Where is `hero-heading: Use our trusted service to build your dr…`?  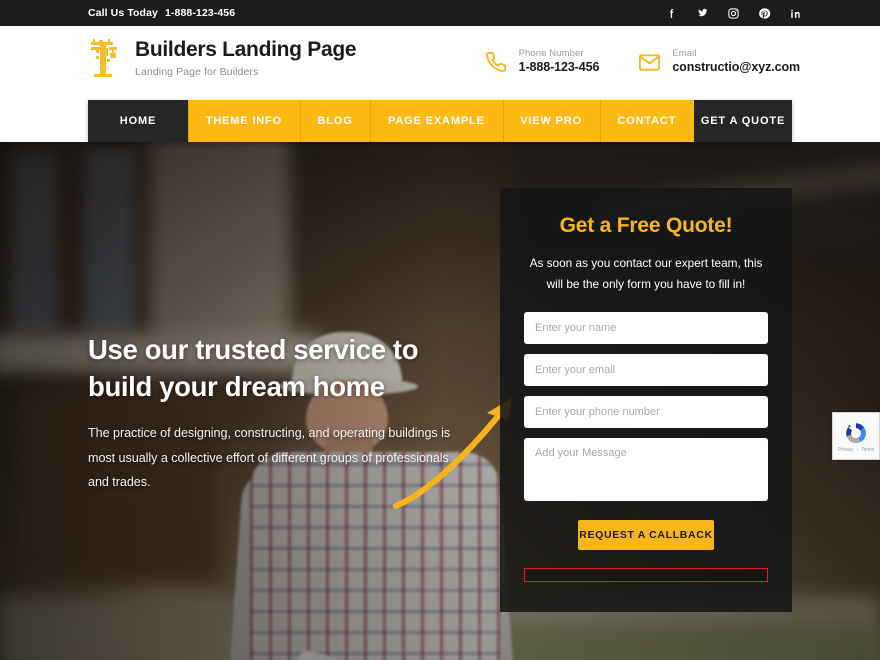 hero-heading: Use our trusted service to build your dr… is located at coordinates (288, 368).